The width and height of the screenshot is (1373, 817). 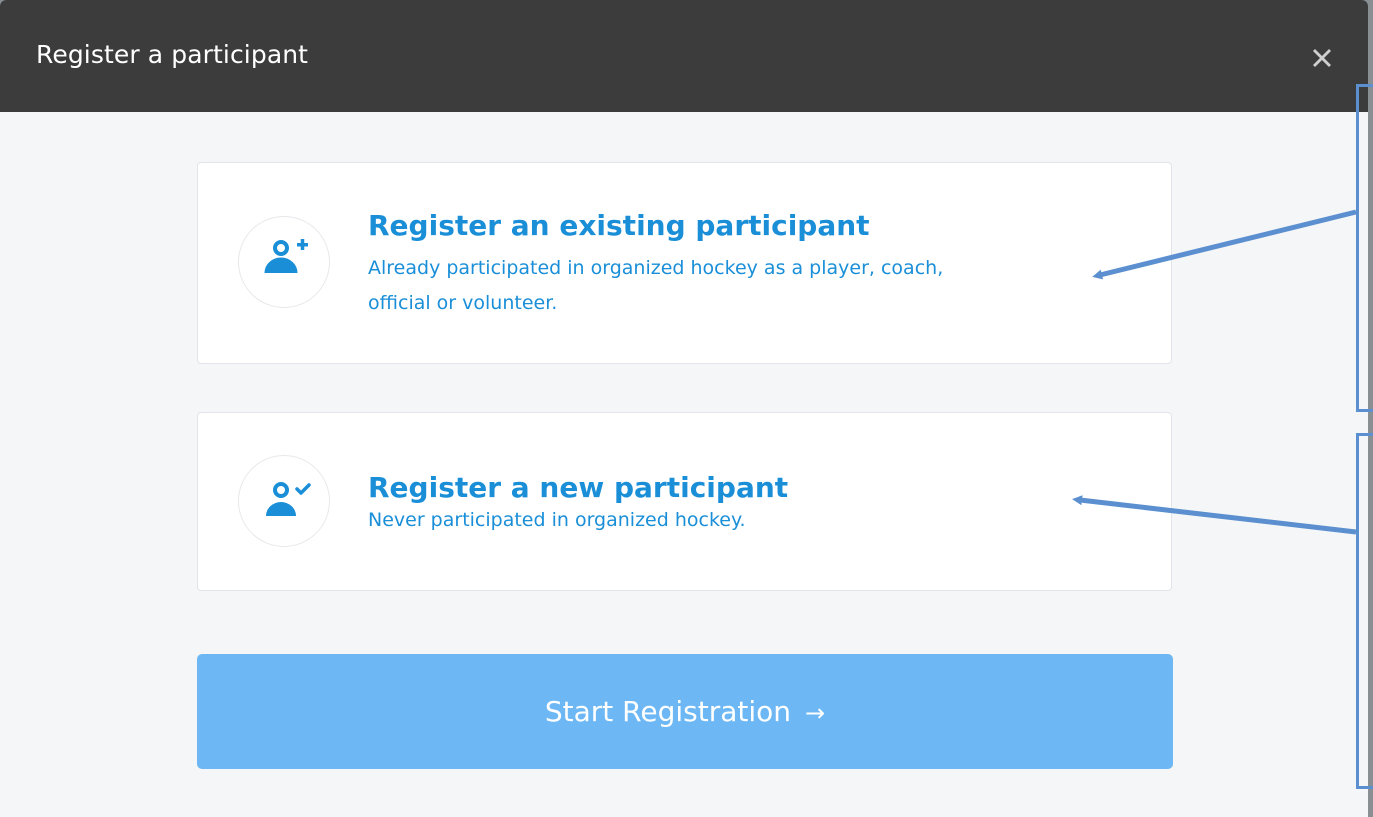 I want to click on start-registration-button: Start Registration →, so click(x=685, y=711).